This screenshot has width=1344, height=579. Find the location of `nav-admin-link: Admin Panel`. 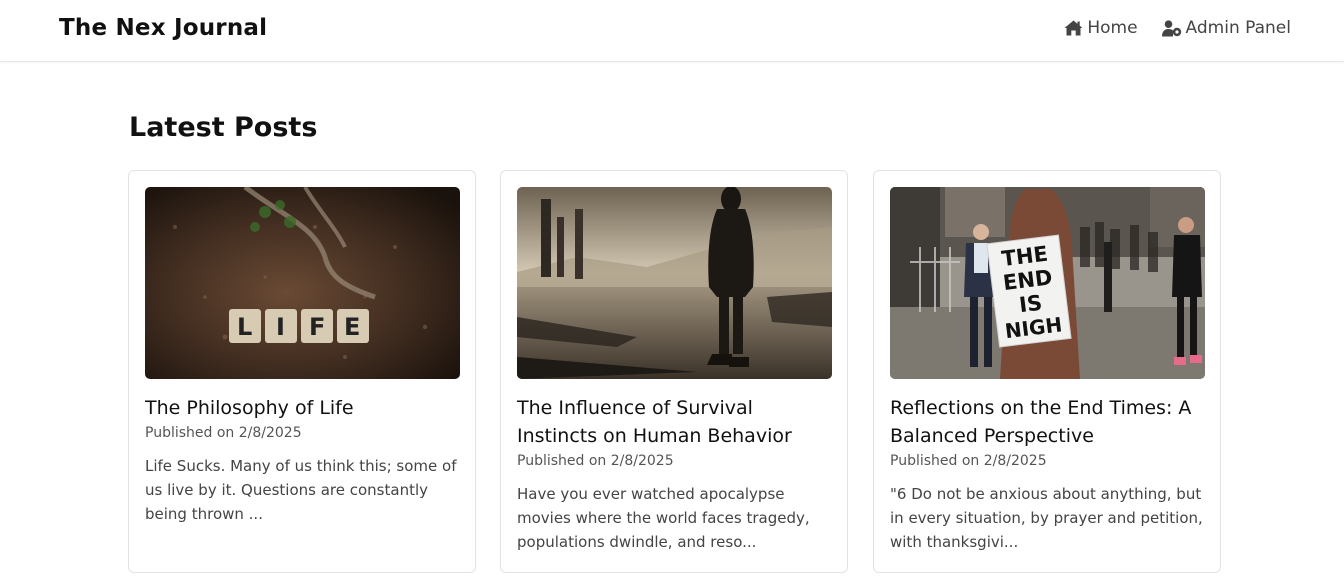

nav-admin-link: Admin Panel is located at coordinates (1226, 28).